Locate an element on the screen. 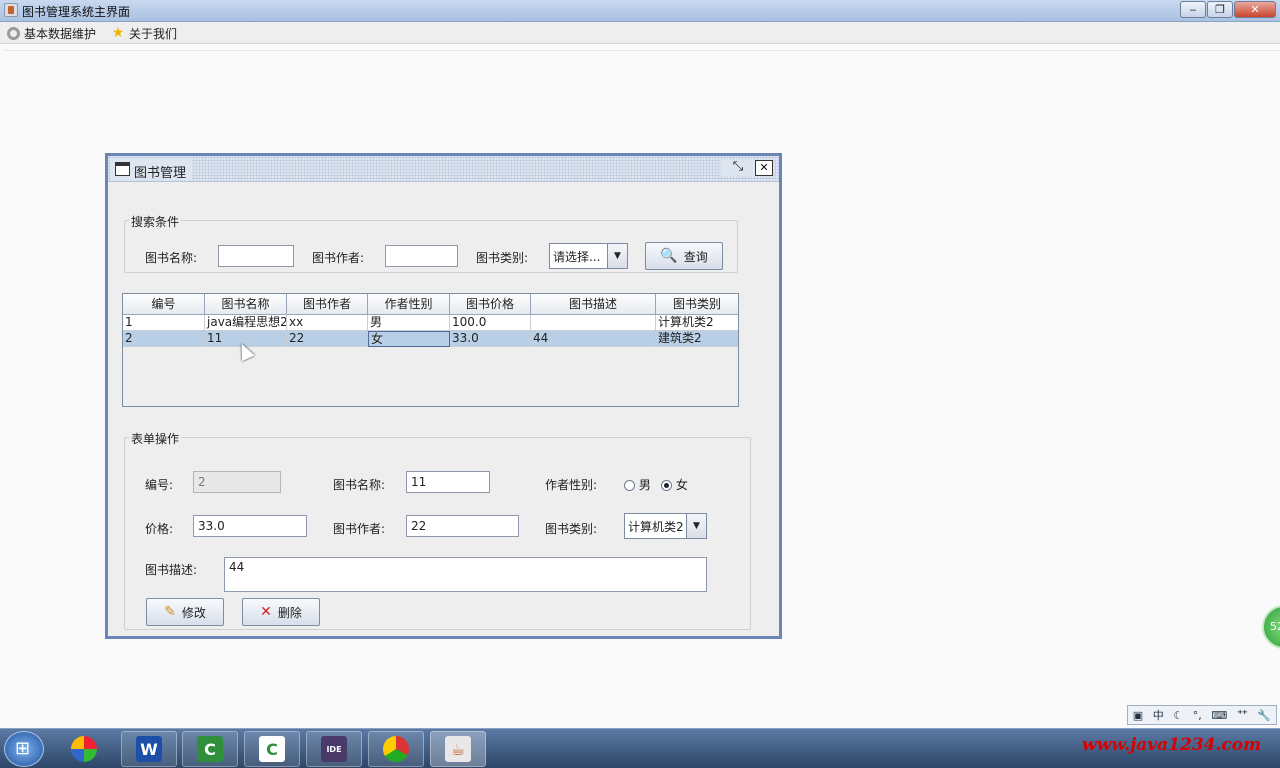 This screenshot has height=768, width=1280. form-price-field is located at coordinates (250, 526).